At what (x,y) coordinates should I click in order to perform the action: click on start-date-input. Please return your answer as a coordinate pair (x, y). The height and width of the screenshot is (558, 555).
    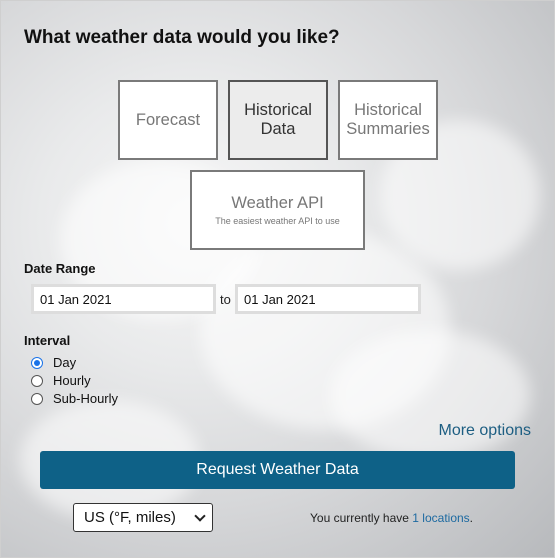
    Looking at the image, I should click on (123, 299).